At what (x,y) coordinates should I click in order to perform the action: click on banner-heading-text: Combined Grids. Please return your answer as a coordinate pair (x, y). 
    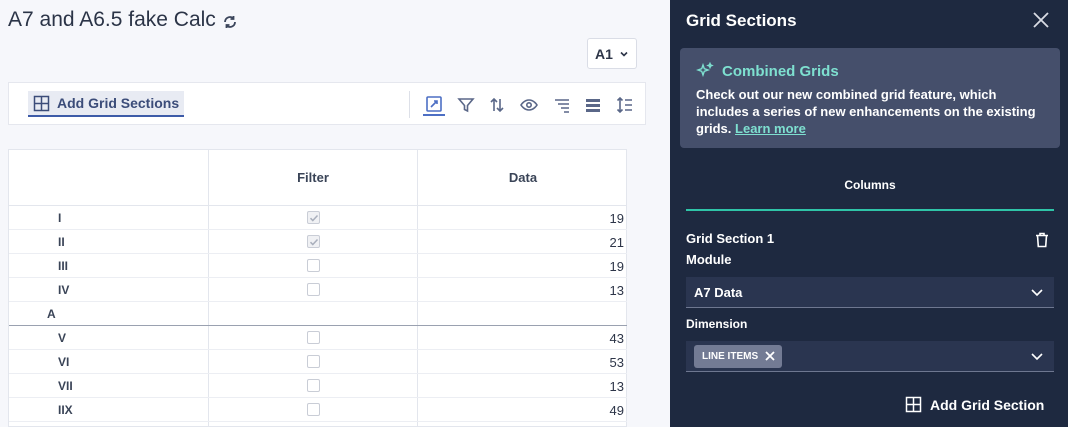
    Looking at the image, I should click on (780, 71).